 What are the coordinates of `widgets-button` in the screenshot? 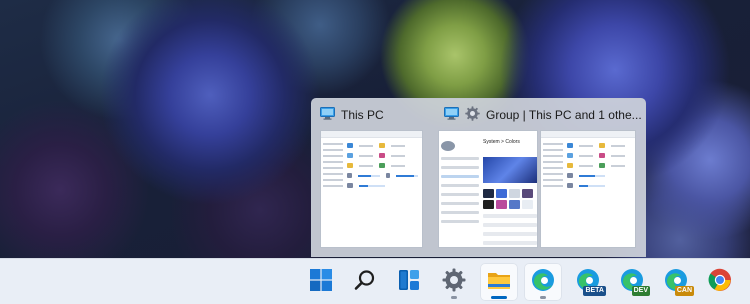 It's located at (409, 282).